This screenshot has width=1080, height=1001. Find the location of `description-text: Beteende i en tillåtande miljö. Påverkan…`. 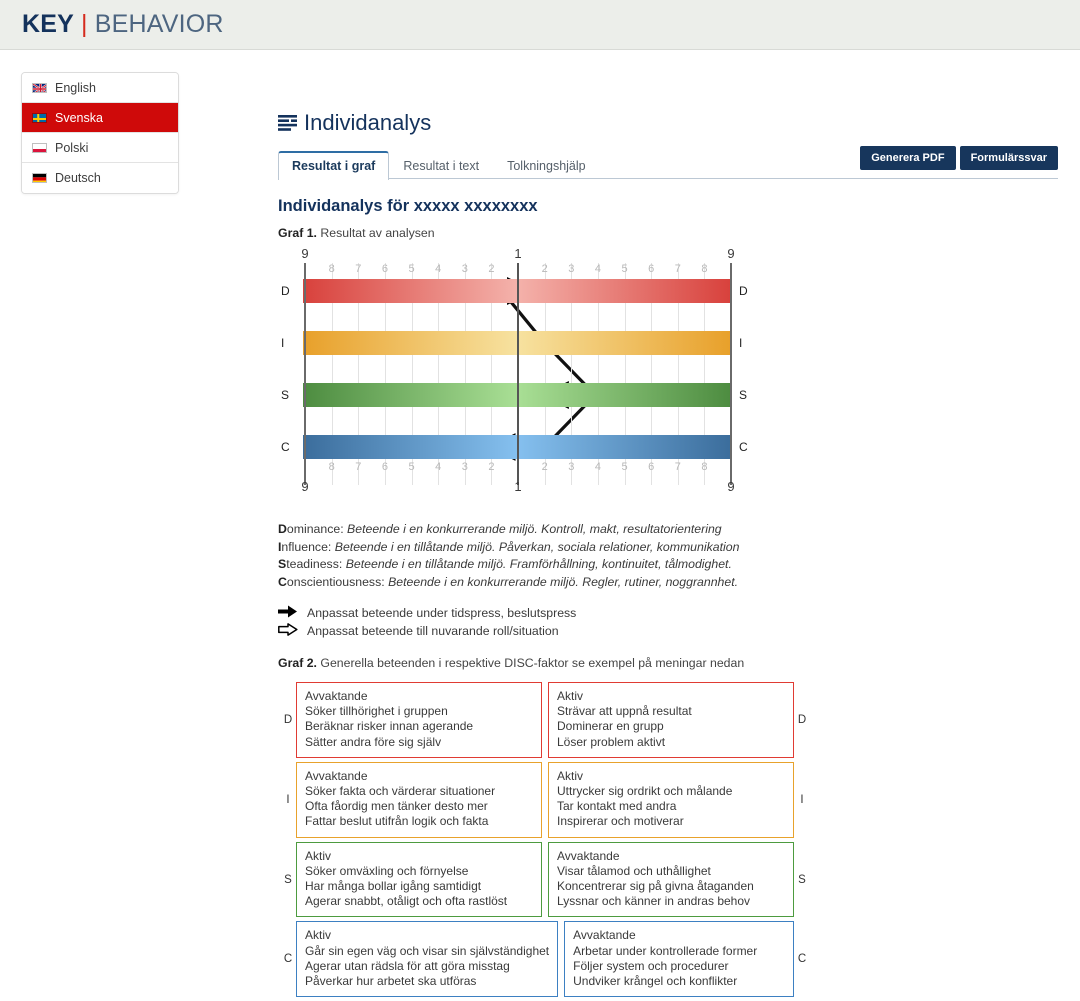

description-text: Beteende i en tillåtande miljö. Påverkan… is located at coordinates (537, 546).